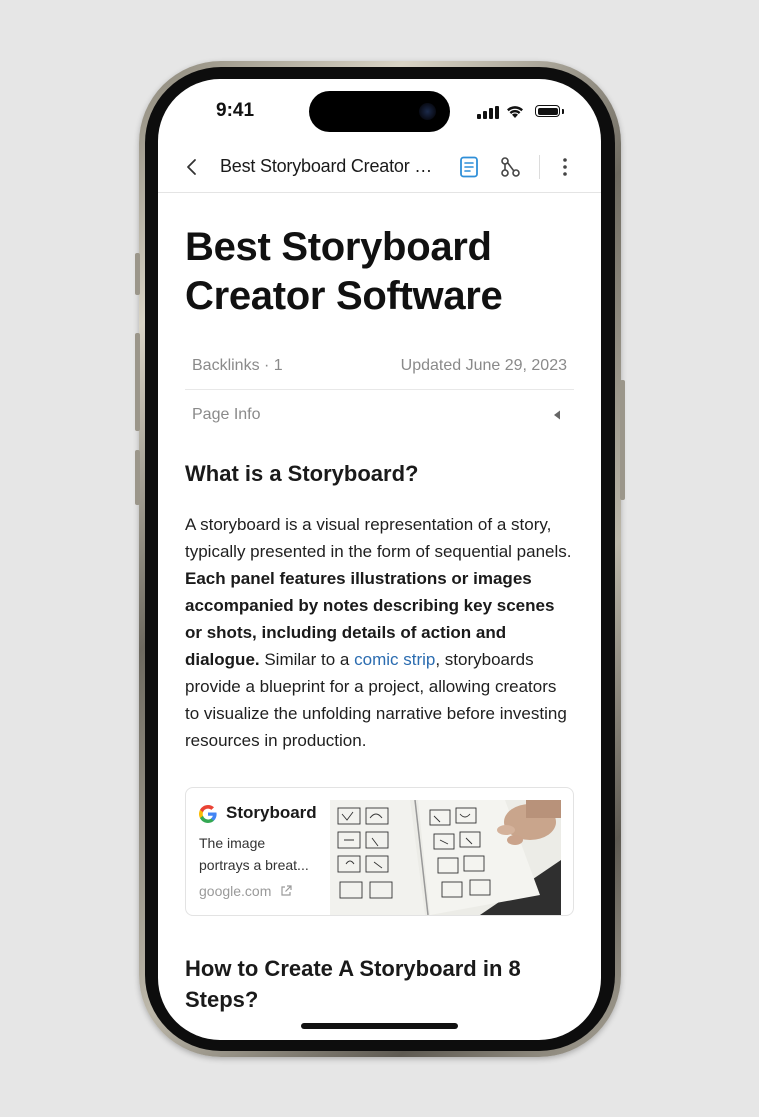  I want to click on chevron-left-icon, so click(192, 167).